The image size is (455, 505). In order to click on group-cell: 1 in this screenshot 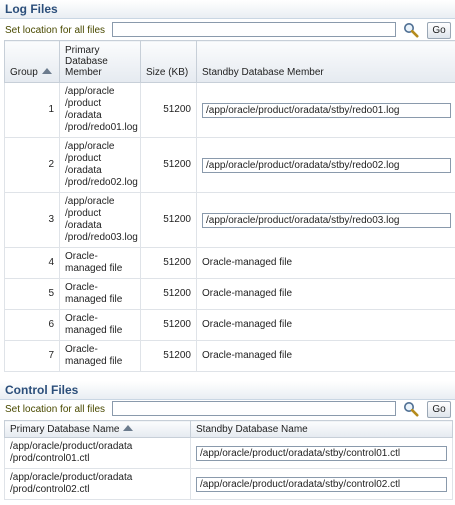, I will do `click(32, 110)`.